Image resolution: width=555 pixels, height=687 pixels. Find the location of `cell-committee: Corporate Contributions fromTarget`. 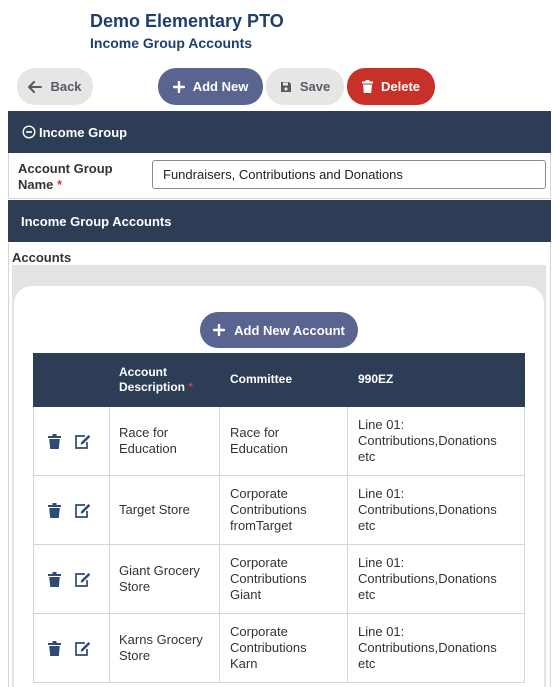

cell-committee: Corporate Contributions fromTarget is located at coordinates (284, 510).